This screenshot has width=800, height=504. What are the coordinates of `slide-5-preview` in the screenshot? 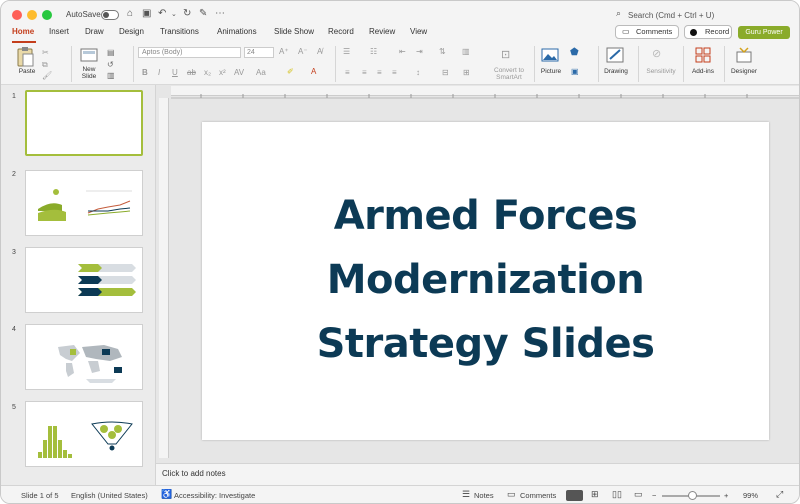 It's located at (85, 439).